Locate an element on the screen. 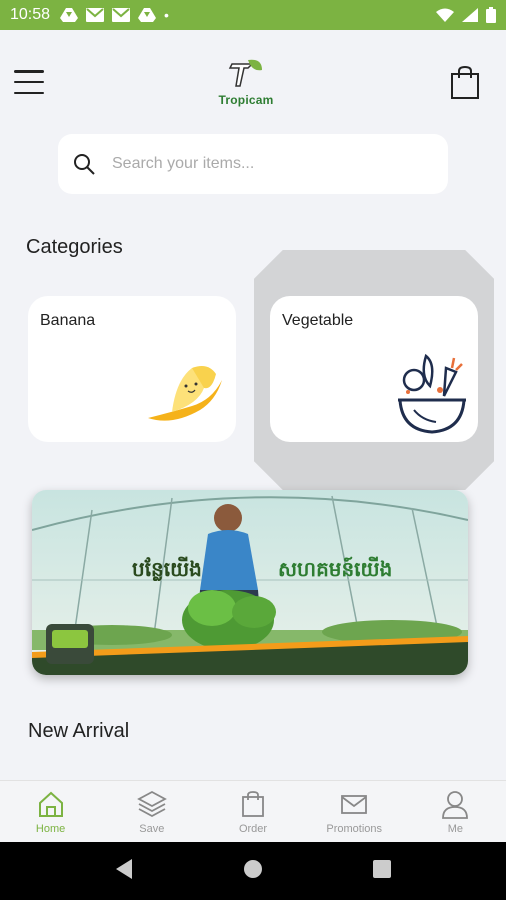  search-bar is located at coordinates (253, 164).